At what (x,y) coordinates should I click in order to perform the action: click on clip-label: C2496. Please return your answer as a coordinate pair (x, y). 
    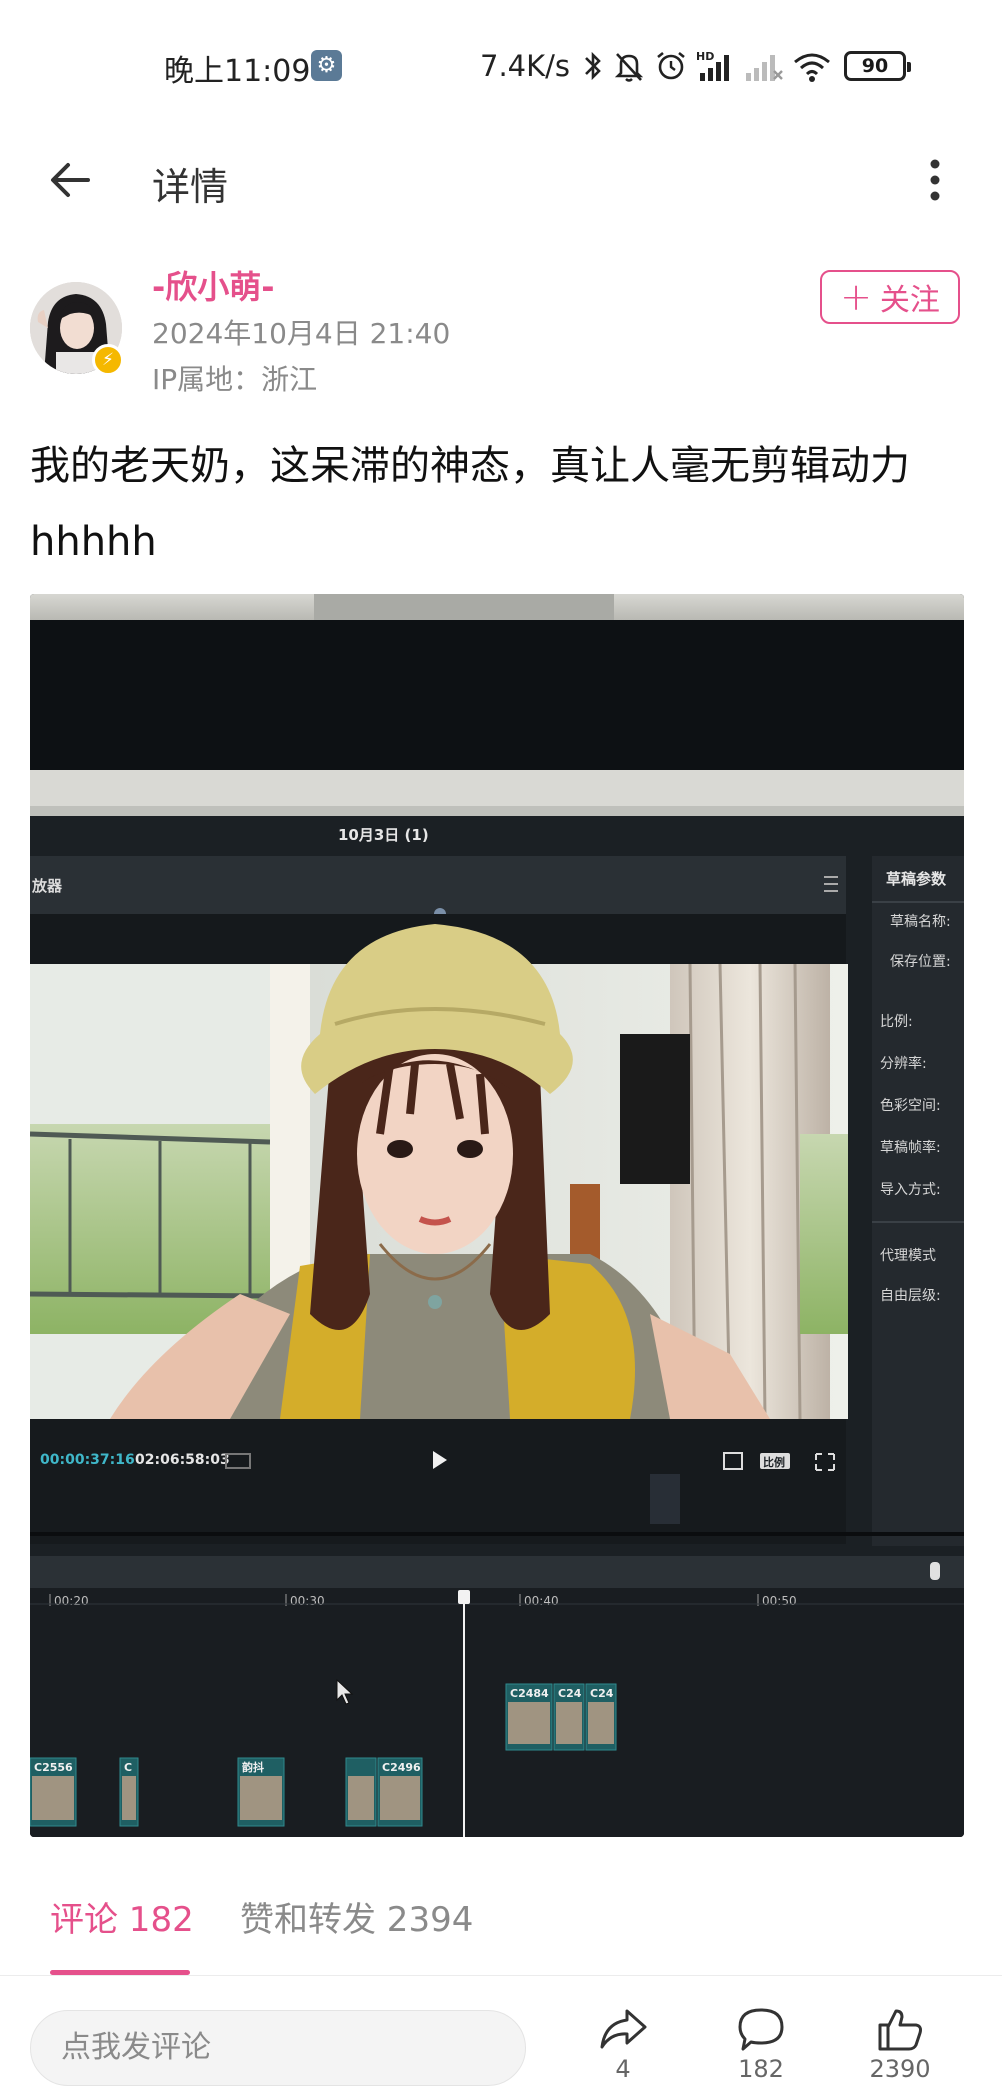
    Looking at the image, I should click on (401, 1767).